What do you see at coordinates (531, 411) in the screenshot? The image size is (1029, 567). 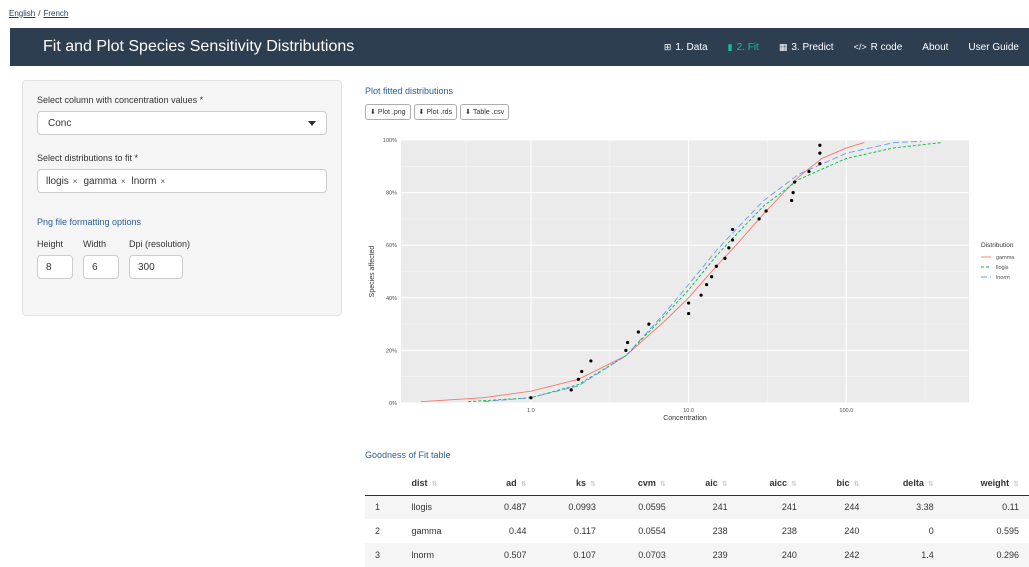 I see `x-tick-label: 1.0` at bounding box center [531, 411].